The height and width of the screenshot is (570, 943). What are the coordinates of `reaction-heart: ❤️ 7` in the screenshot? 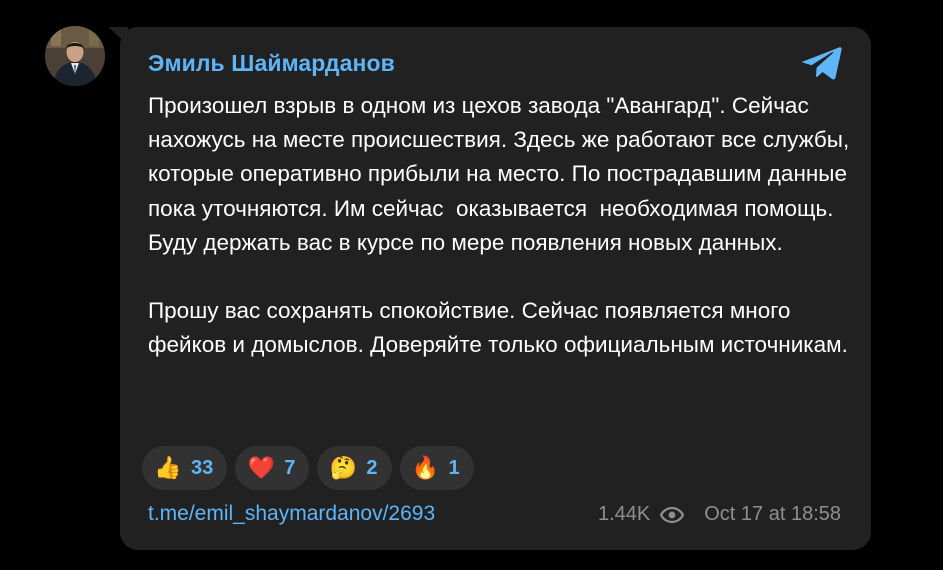 It's located at (272, 468).